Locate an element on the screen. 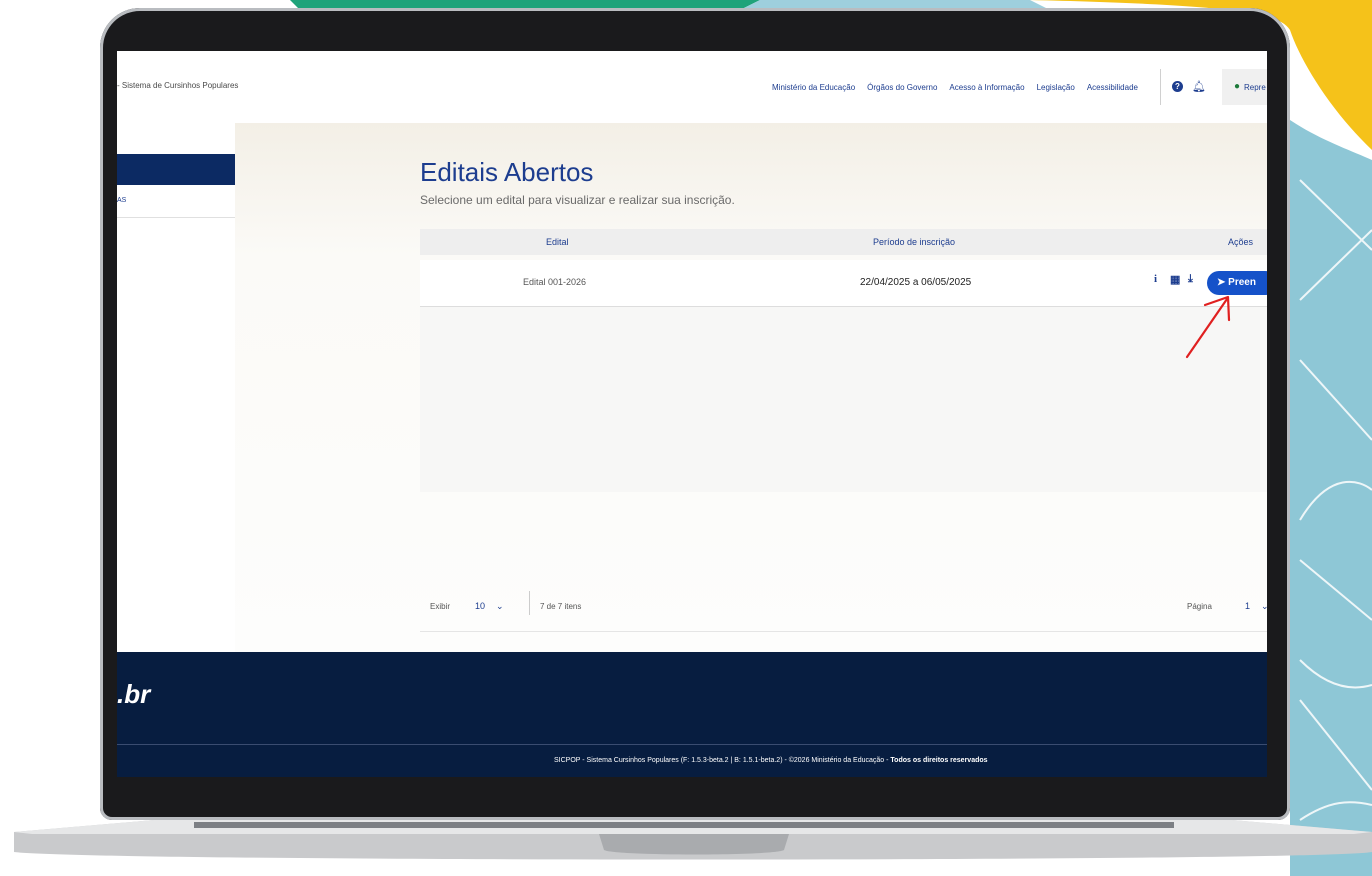 The height and width of the screenshot is (876, 1372). laptop-base is located at coordinates (693, 840).